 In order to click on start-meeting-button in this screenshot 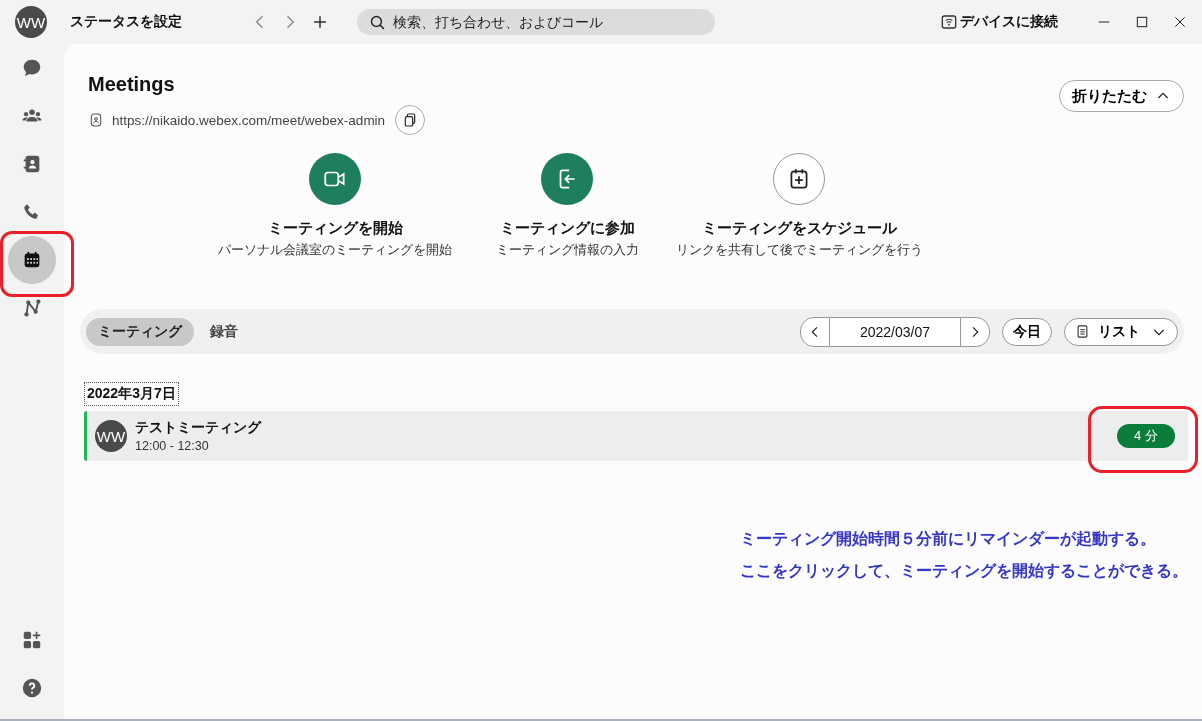, I will do `click(335, 179)`.